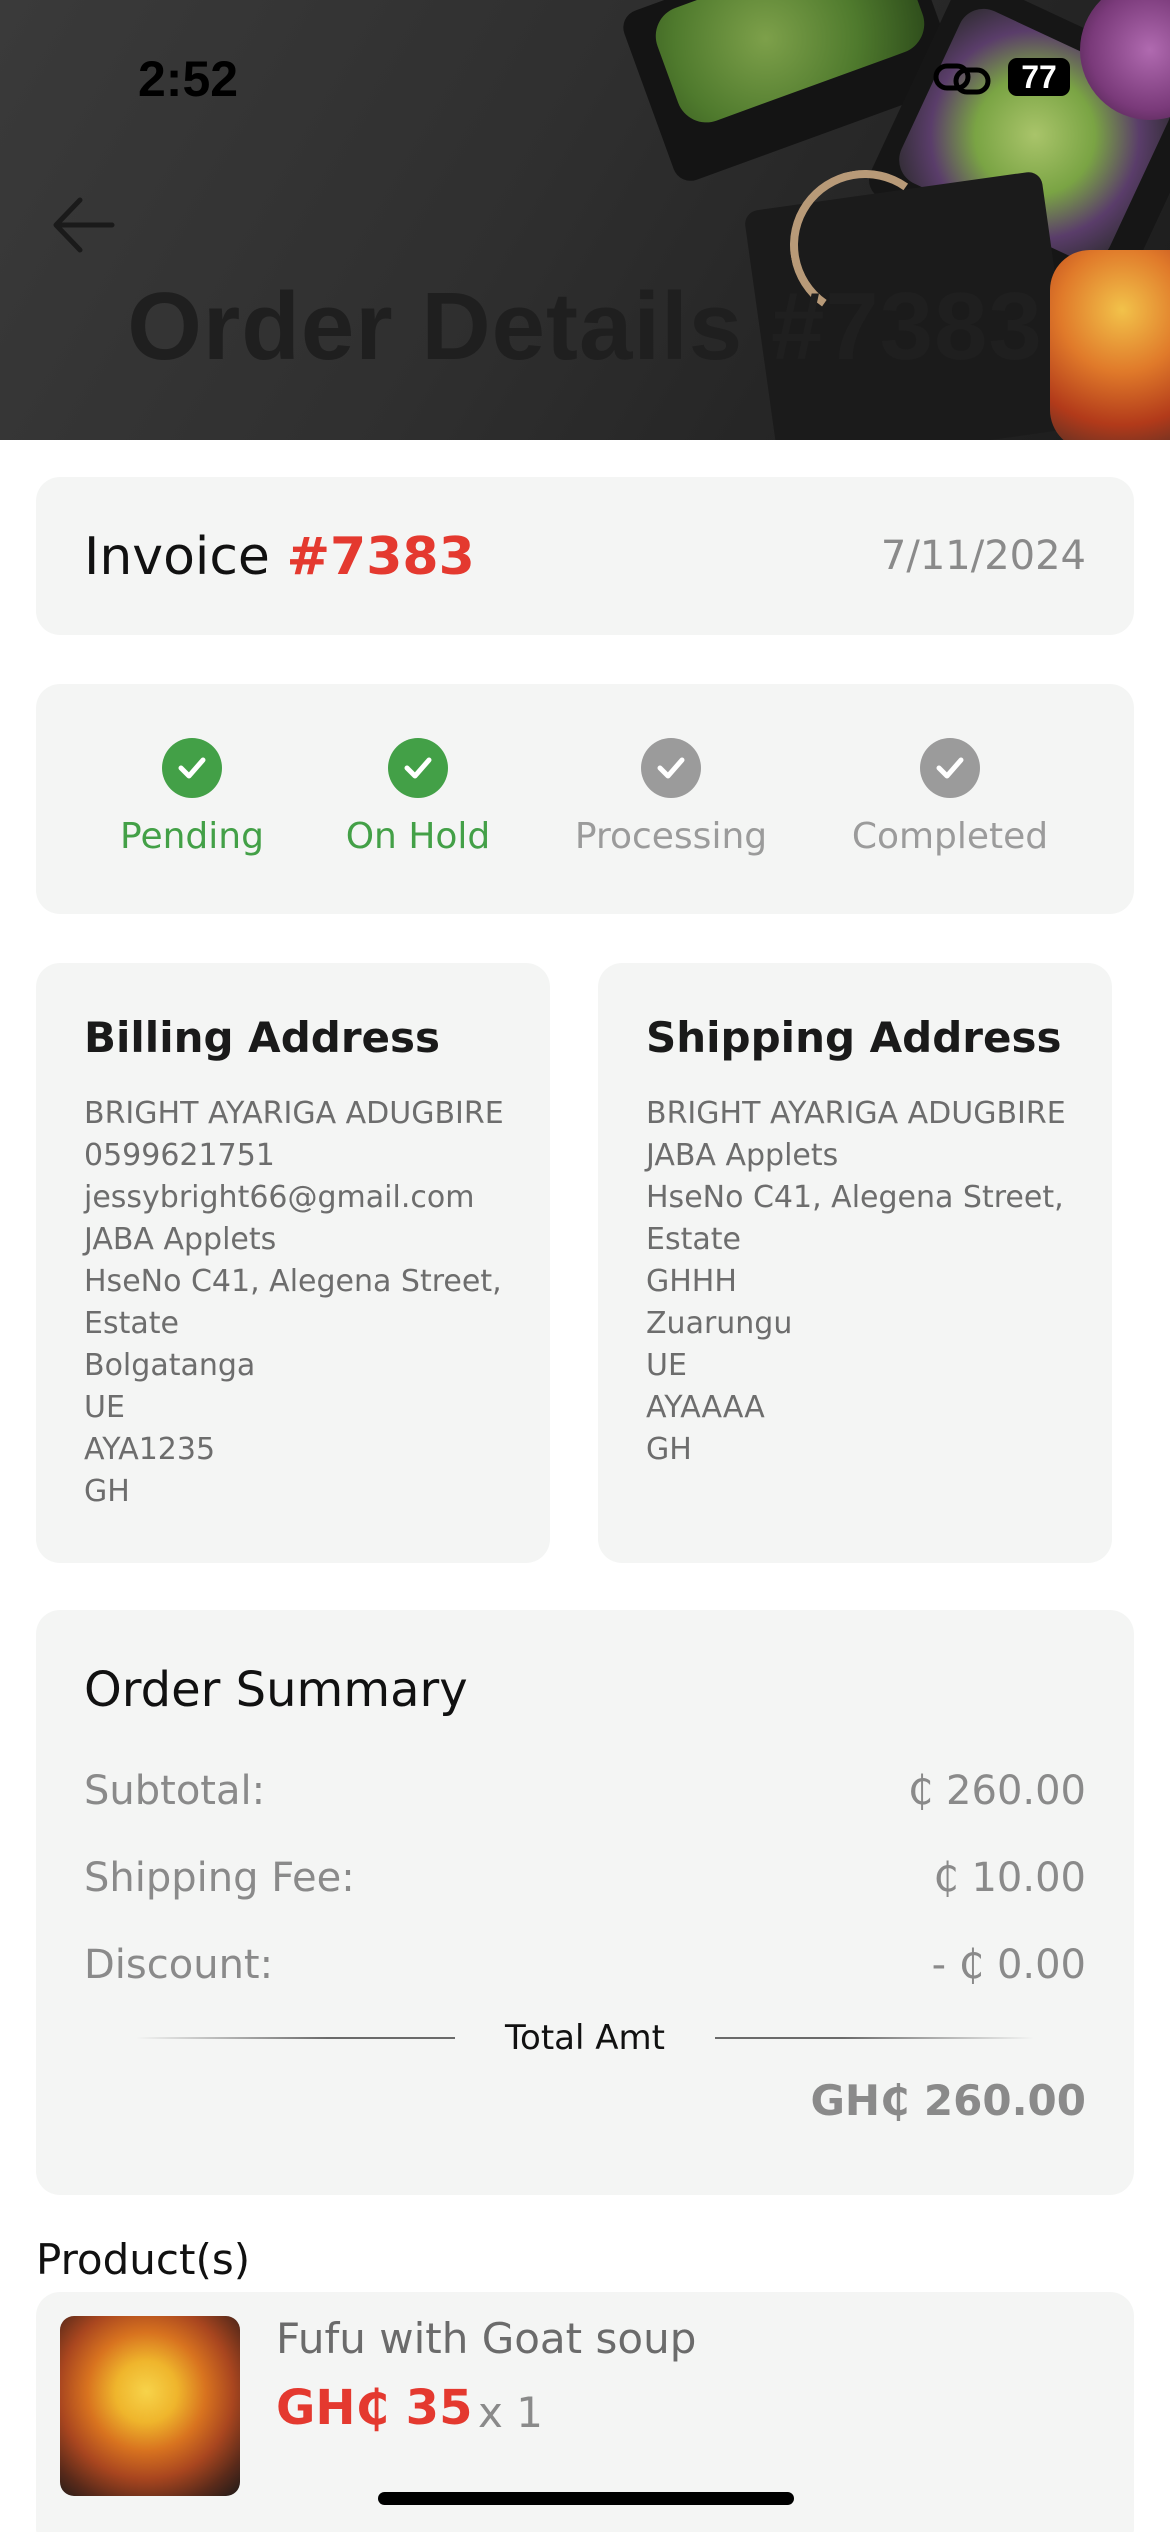  What do you see at coordinates (983, 556) in the screenshot?
I see `invoice-date: 7/11/2024` at bounding box center [983, 556].